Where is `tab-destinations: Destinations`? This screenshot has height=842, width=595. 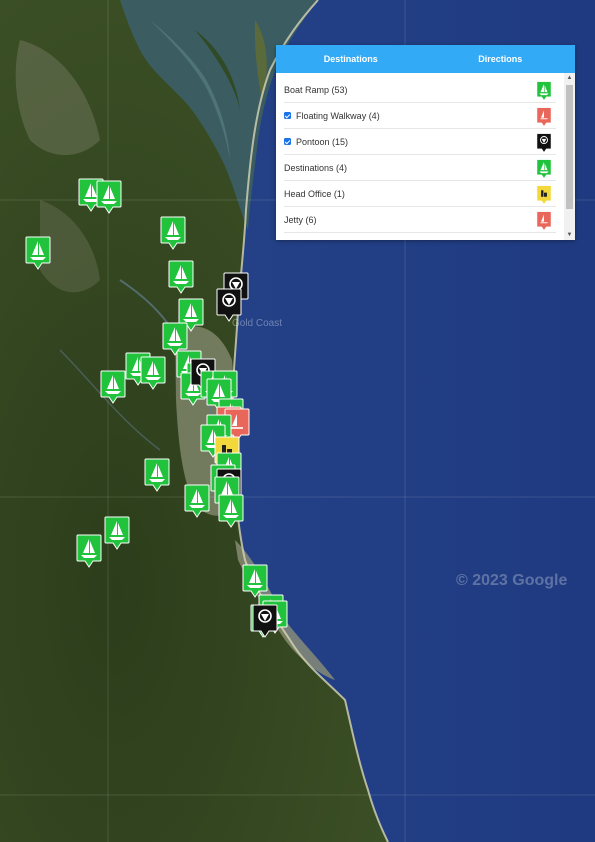 tab-destinations: Destinations is located at coordinates (351, 59).